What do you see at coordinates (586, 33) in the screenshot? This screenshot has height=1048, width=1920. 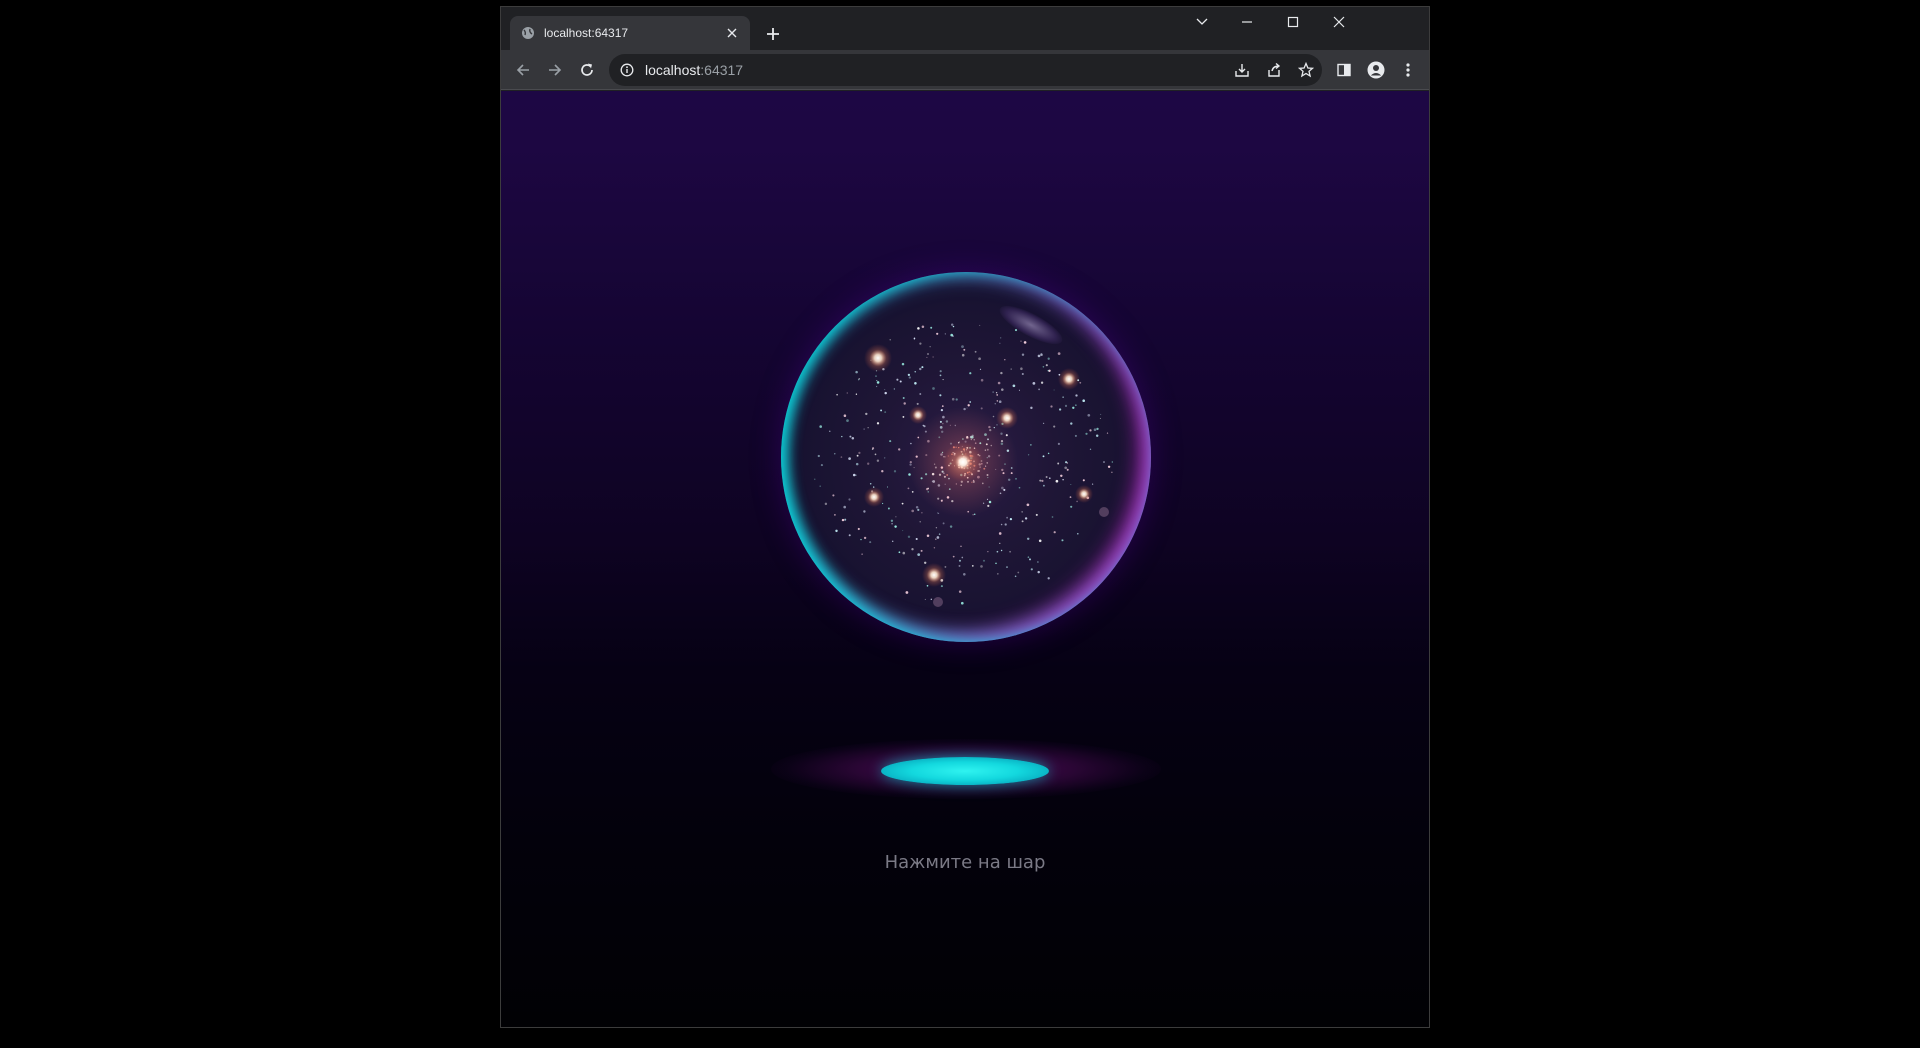 I see `tab-title: localhost:64317` at bounding box center [586, 33].